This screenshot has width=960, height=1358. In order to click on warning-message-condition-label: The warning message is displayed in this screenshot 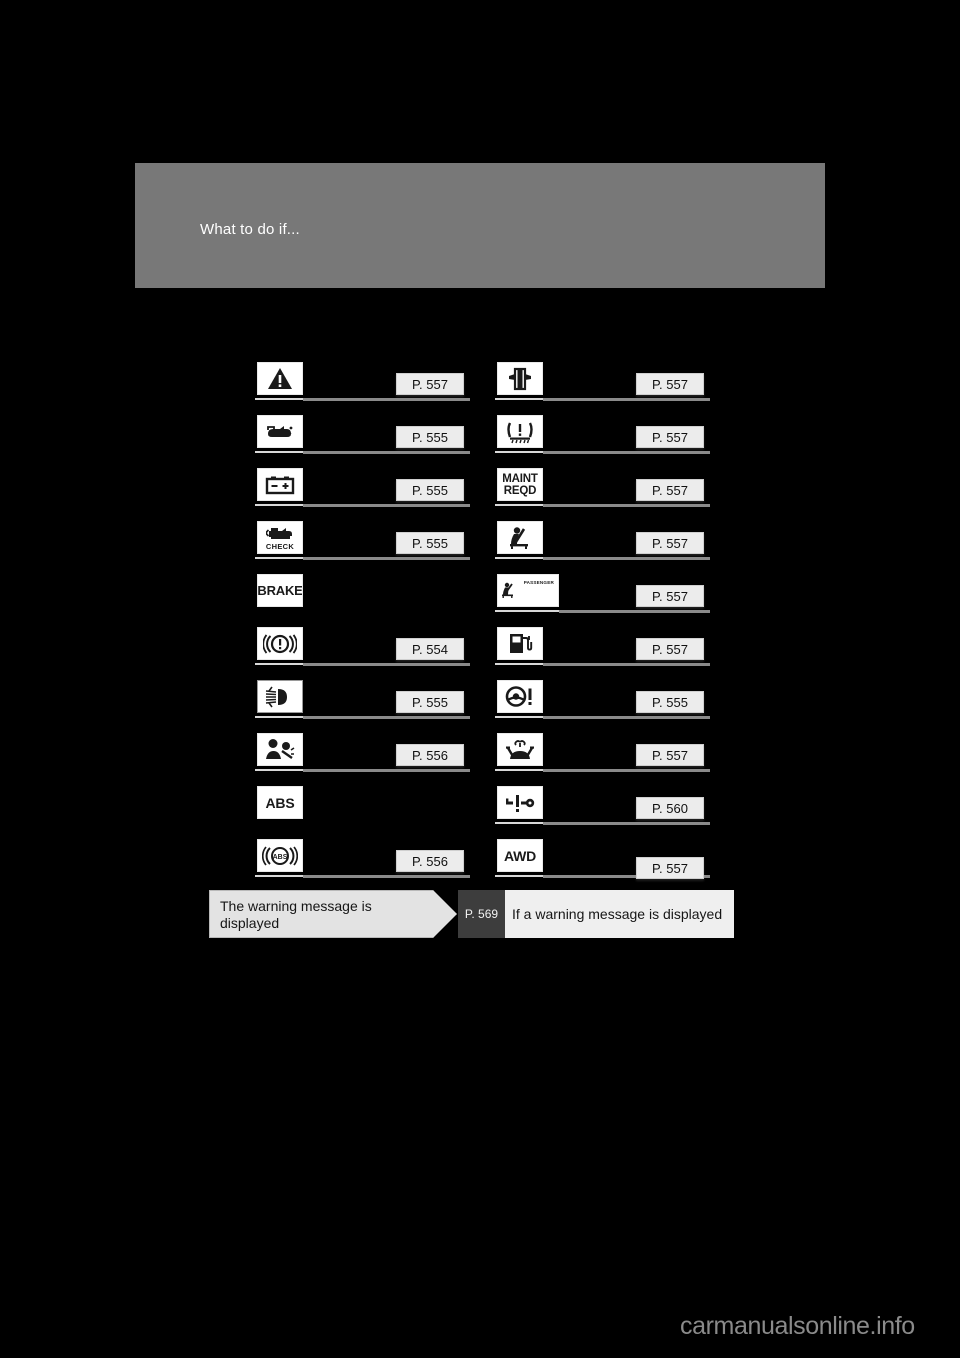, I will do `click(296, 914)`.